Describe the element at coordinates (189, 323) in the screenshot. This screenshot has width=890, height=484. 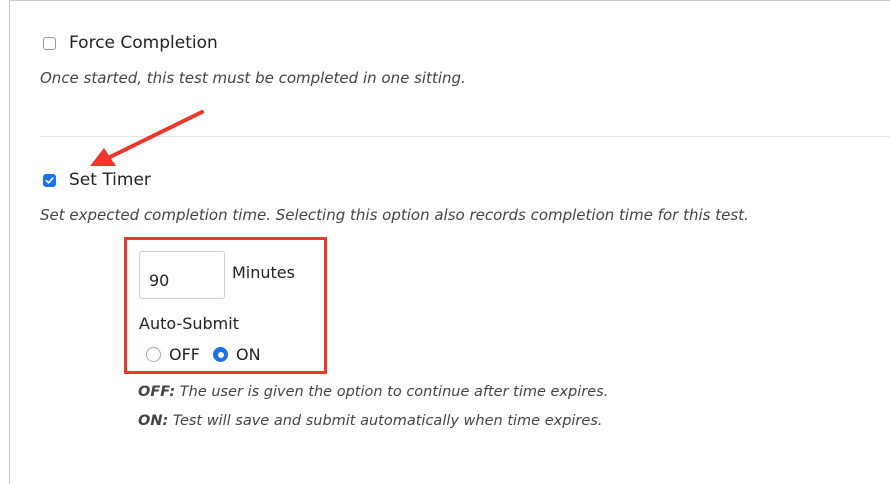
I see `auto-submit-label: Auto-Submit` at that location.